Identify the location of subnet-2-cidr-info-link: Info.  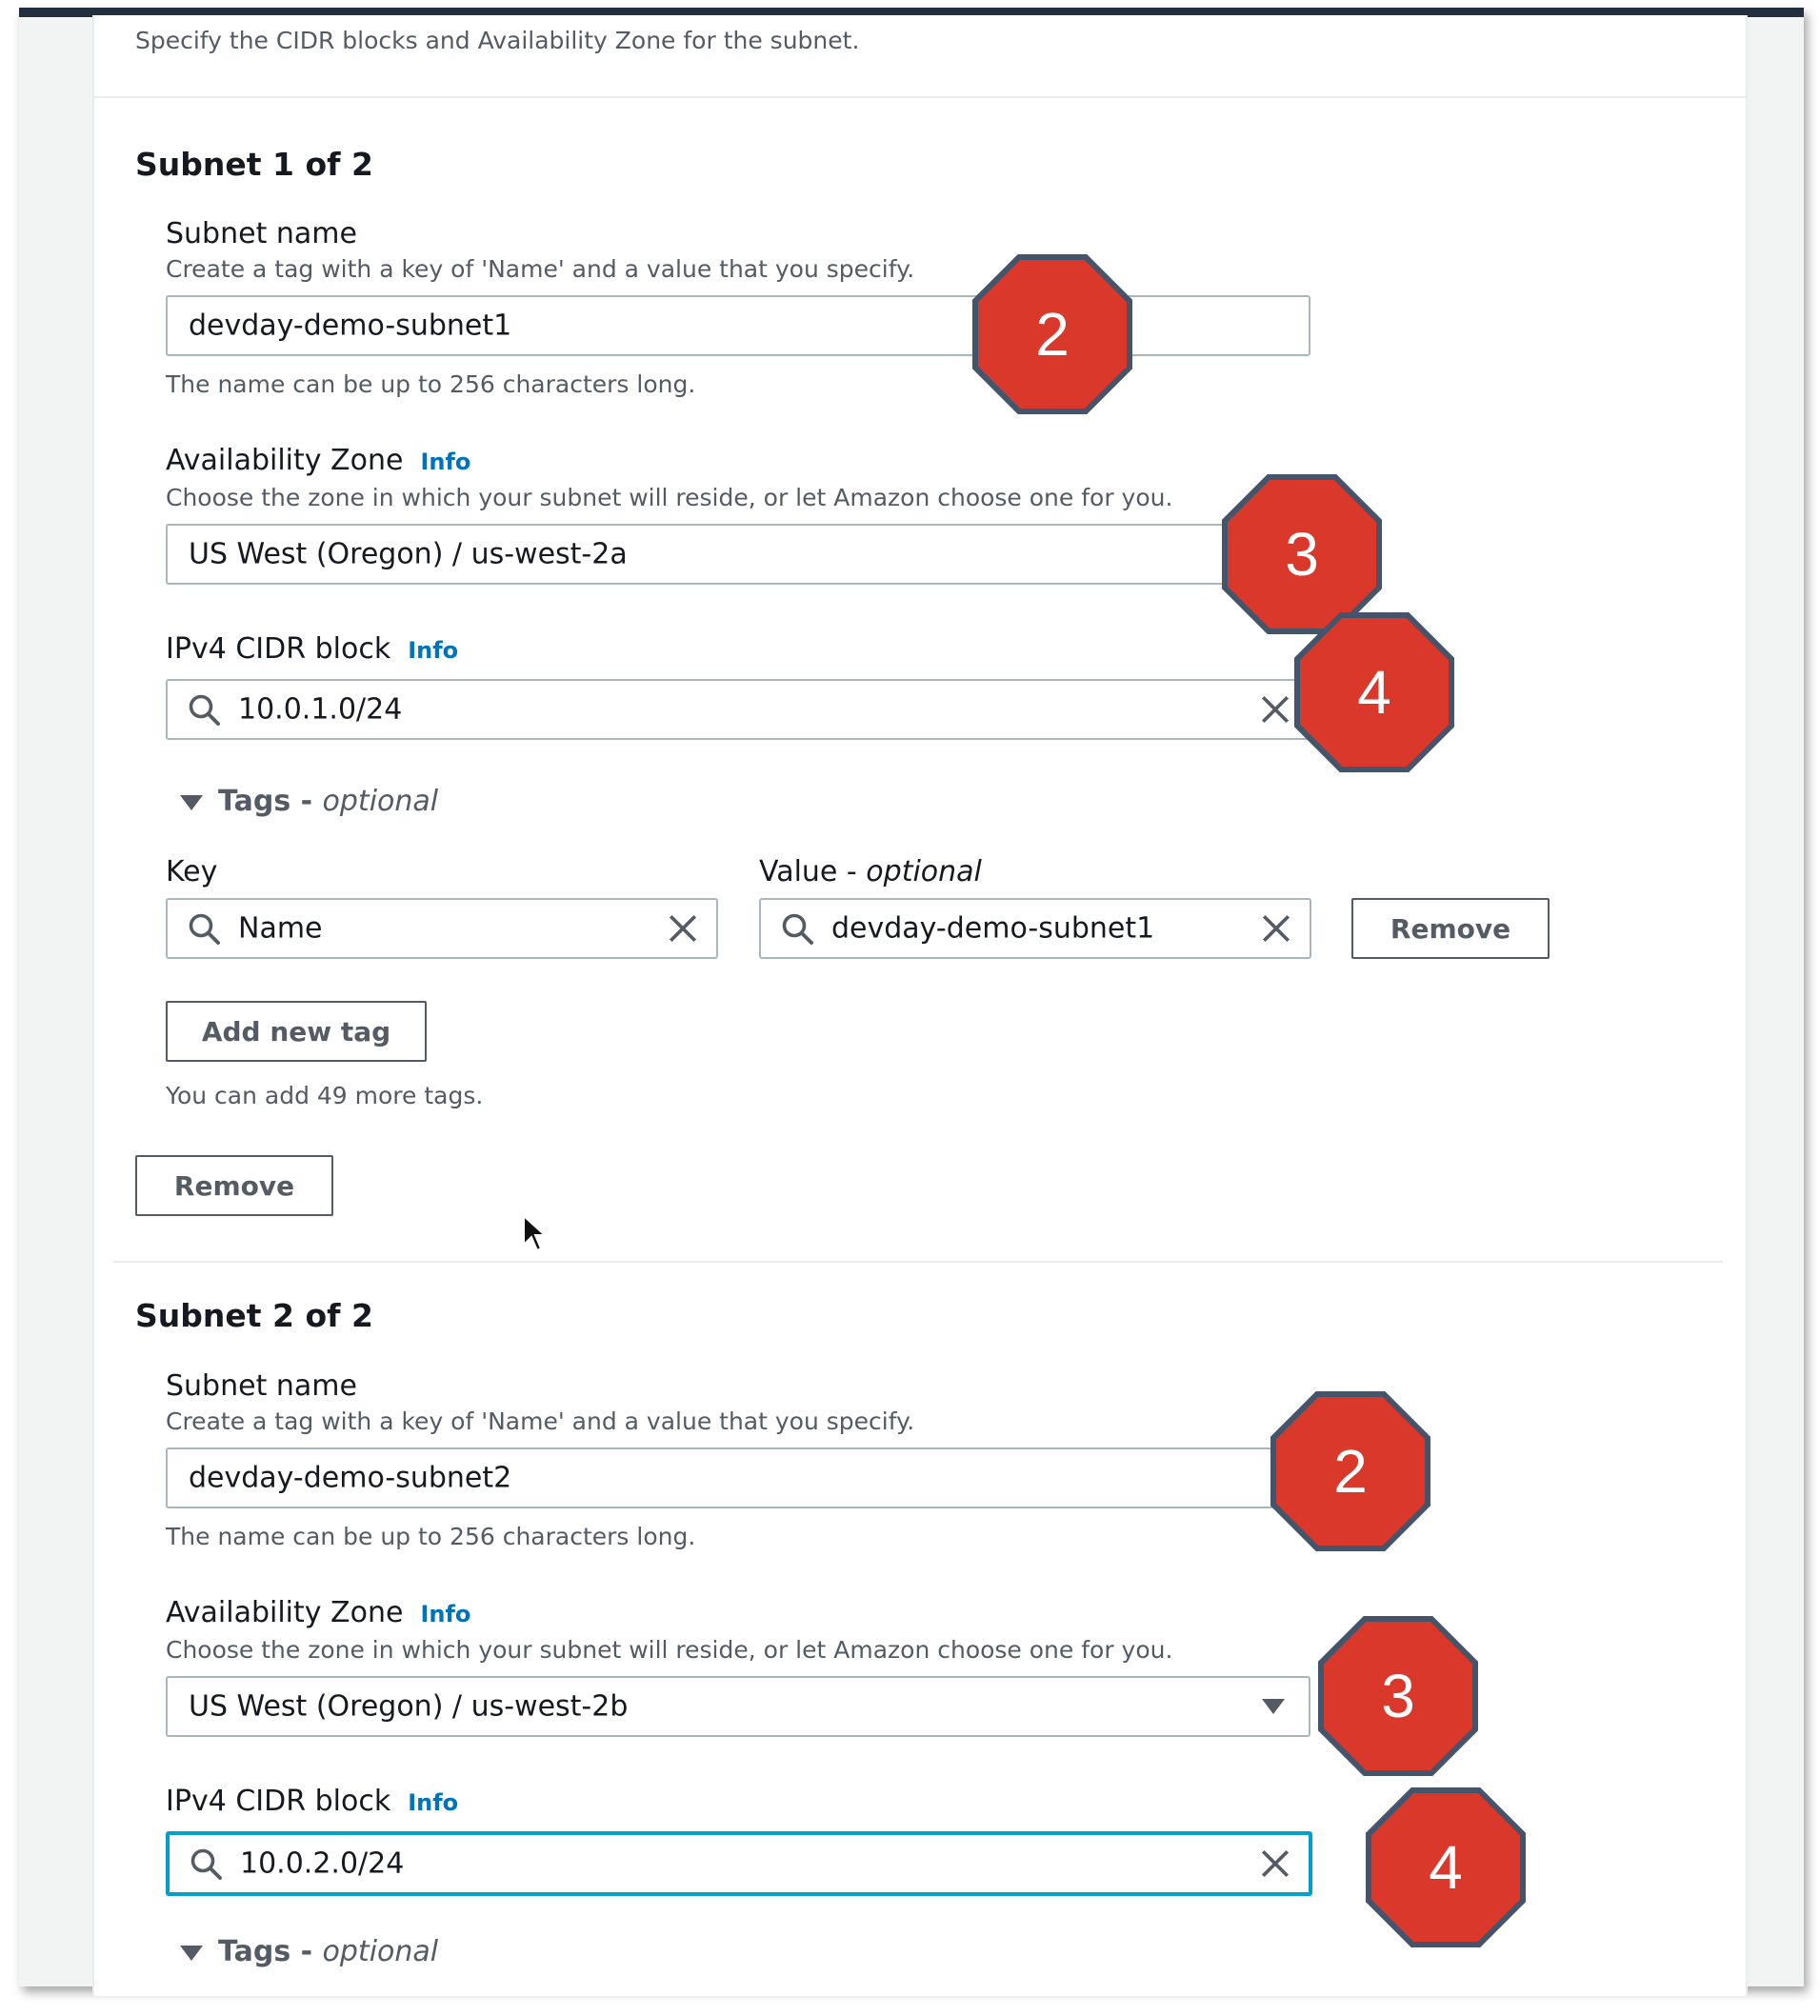
(433, 1802).